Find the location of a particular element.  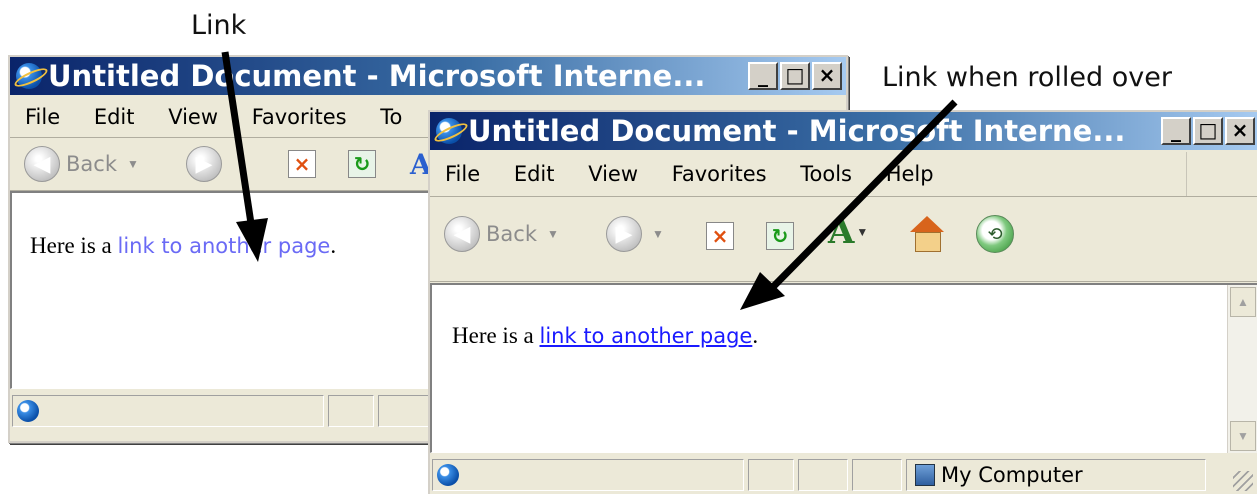

history-button: ⟲ is located at coordinates (995, 234).